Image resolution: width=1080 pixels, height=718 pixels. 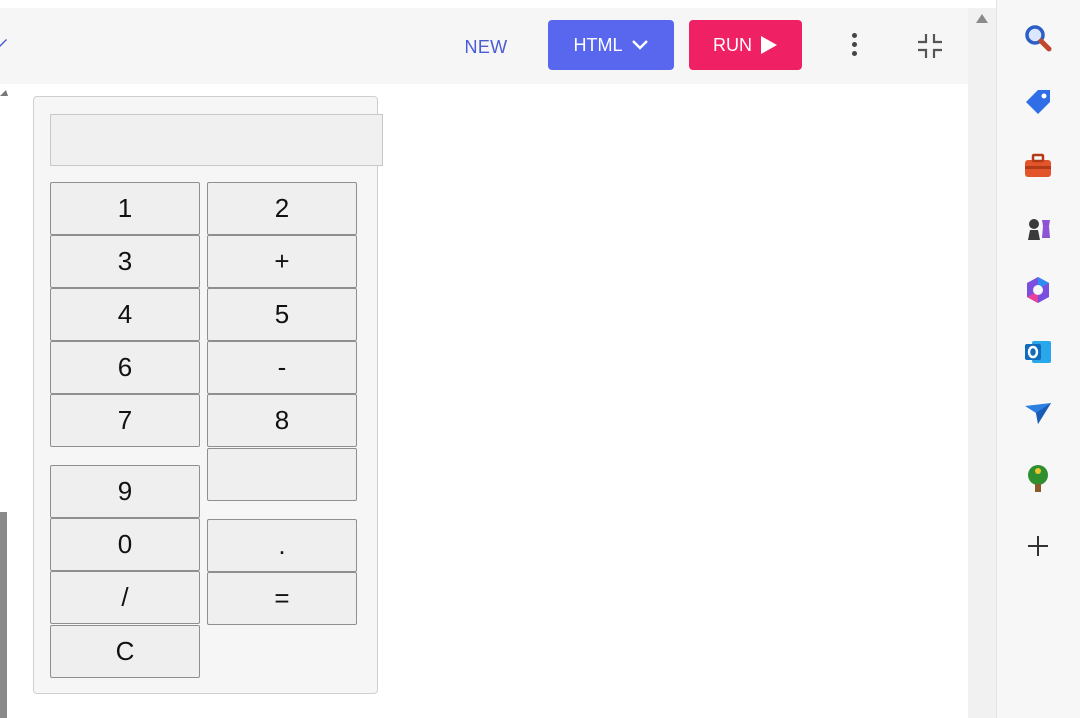 I want to click on scrollbar-up-arrow-icon, so click(x=982, y=18).